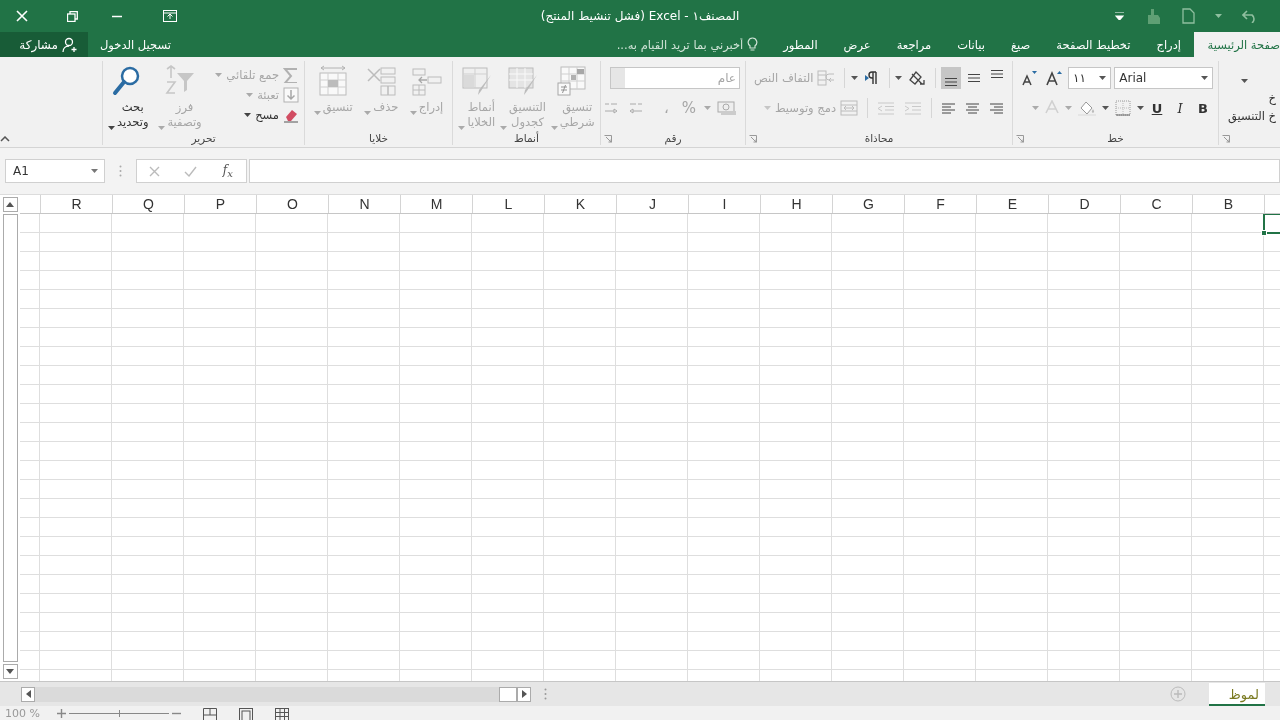  Describe the element at coordinates (1156, 204) in the screenshot. I see `column-header: C` at that location.